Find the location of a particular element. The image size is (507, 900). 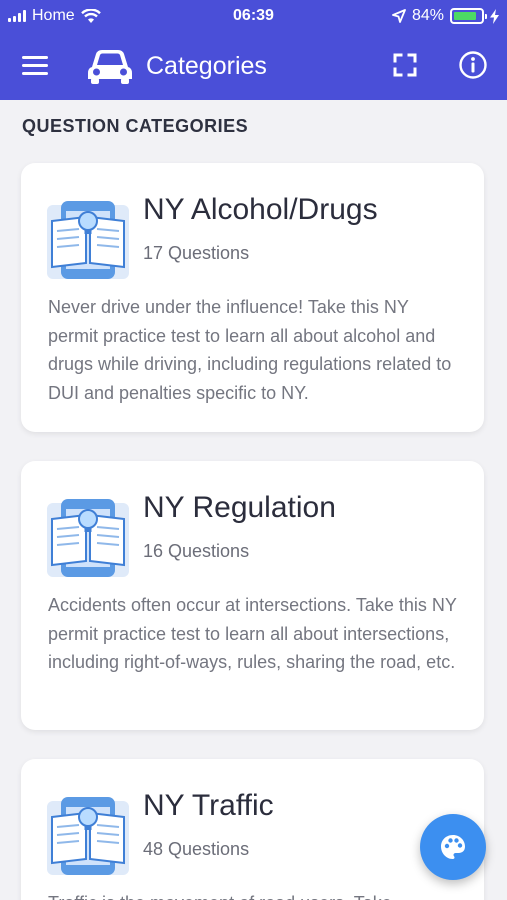

fullscreen-icon is located at coordinates (405, 65).